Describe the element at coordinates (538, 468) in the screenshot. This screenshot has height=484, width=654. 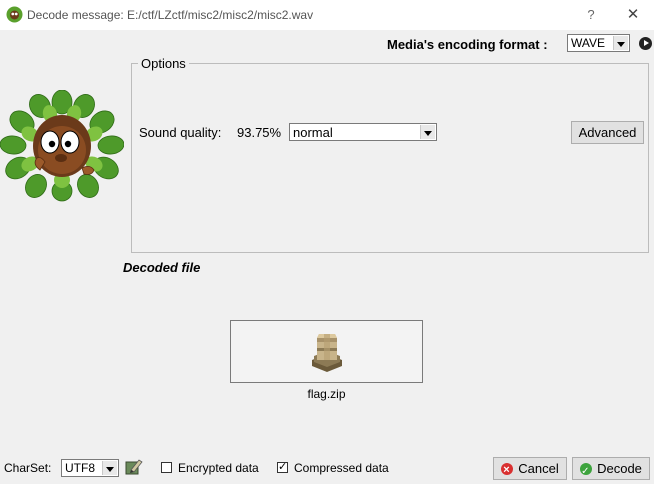
I see `cancel-button-label: Cancel` at that location.